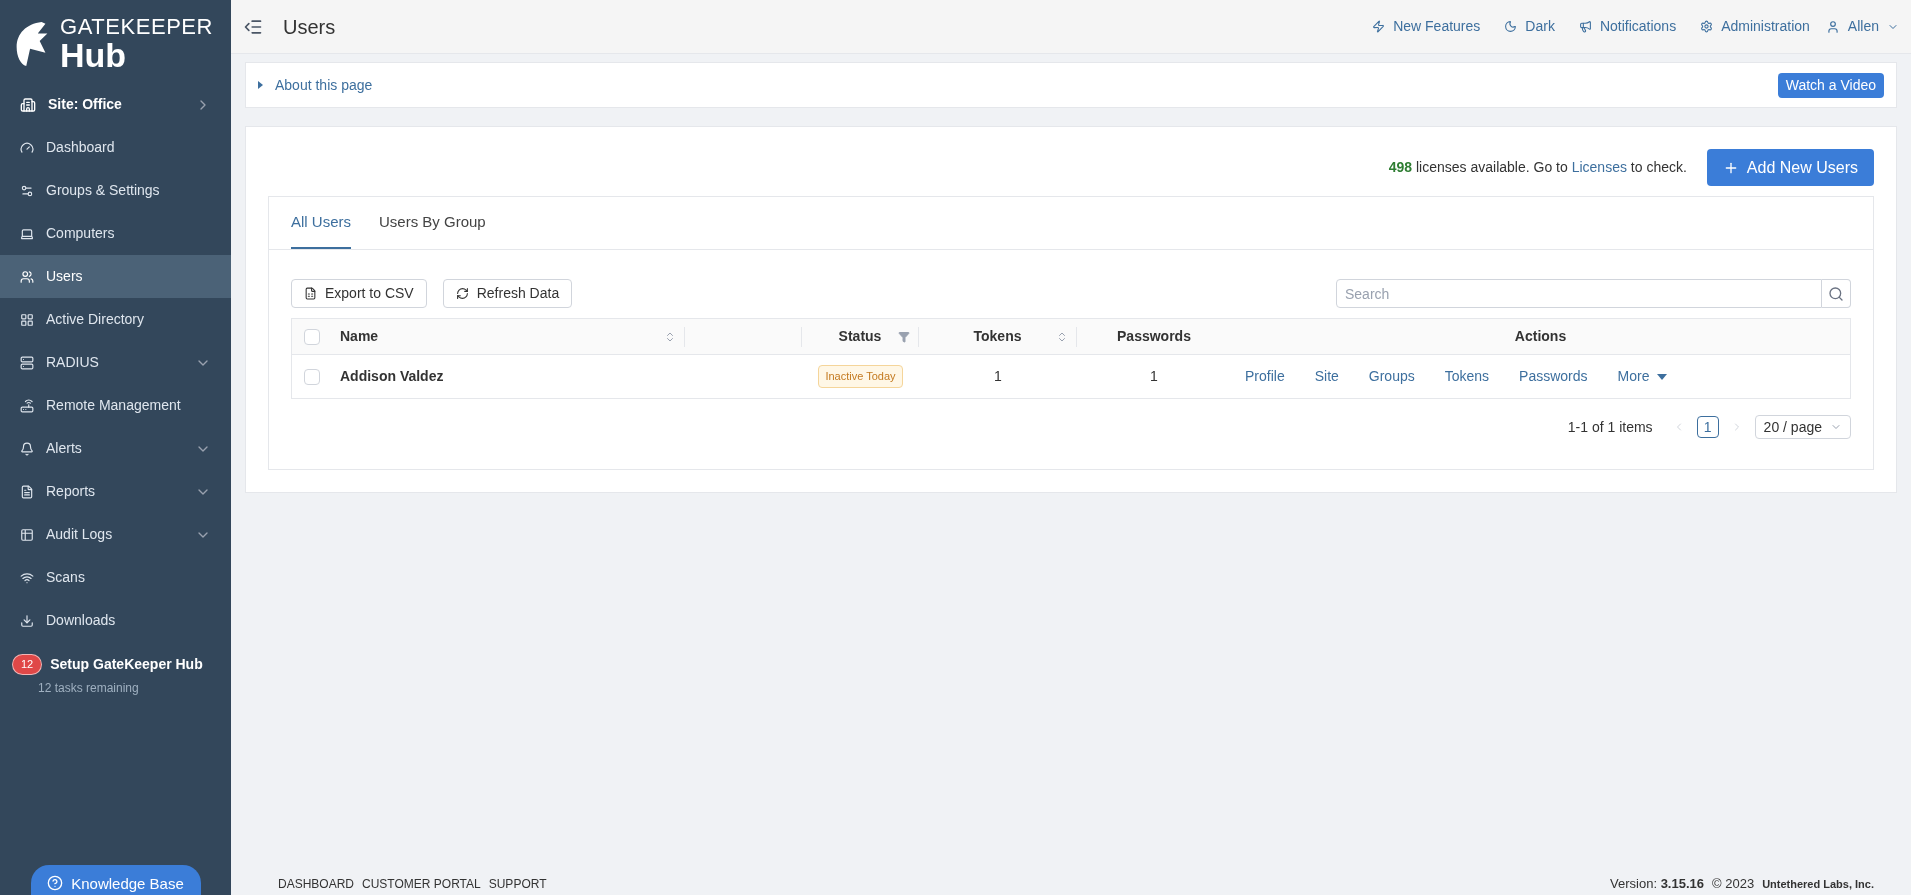 The height and width of the screenshot is (895, 1911). Describe the element at coordinates (904, 336) in the screenshot. I see `filter-icon` at that location.